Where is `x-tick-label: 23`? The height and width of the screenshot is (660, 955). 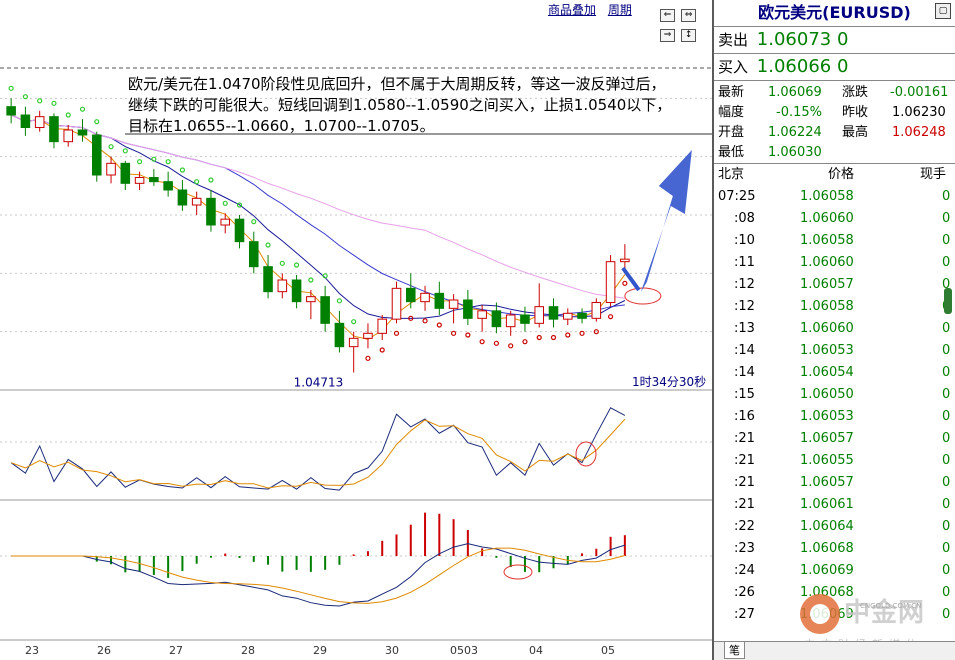
x-tick-label: 23 is located at coordinates (32, 650).